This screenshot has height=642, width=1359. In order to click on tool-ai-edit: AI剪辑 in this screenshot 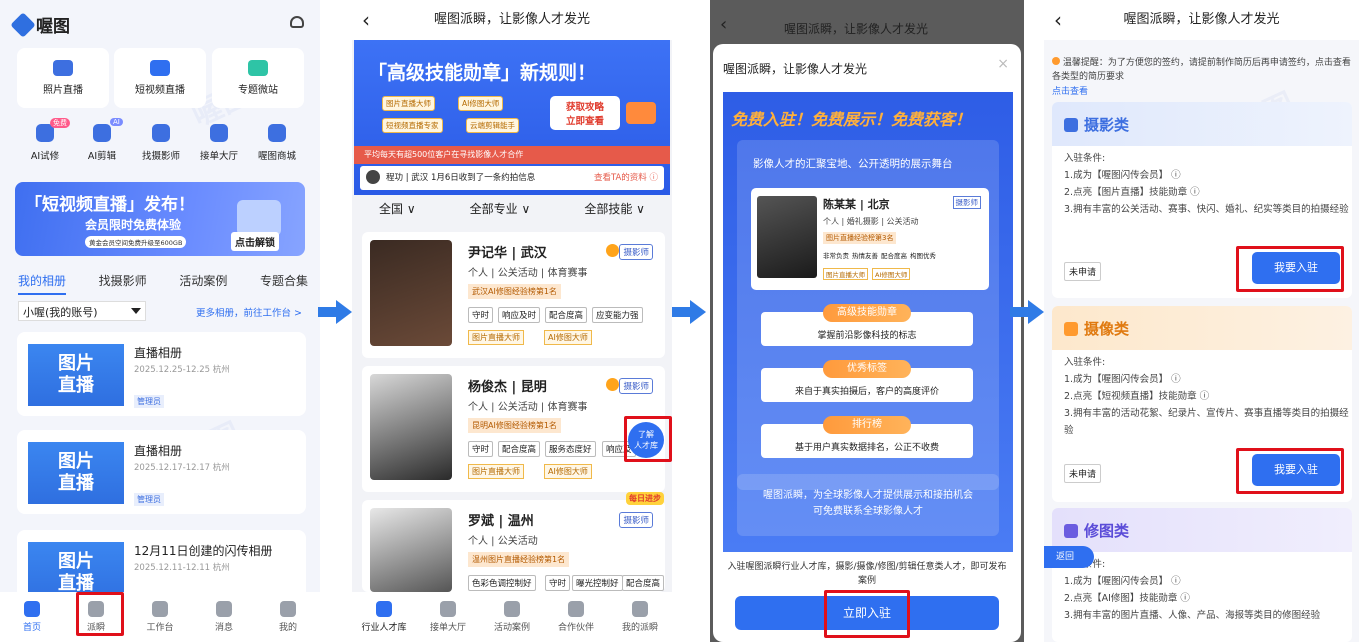, I will do `click(102, 143)`.